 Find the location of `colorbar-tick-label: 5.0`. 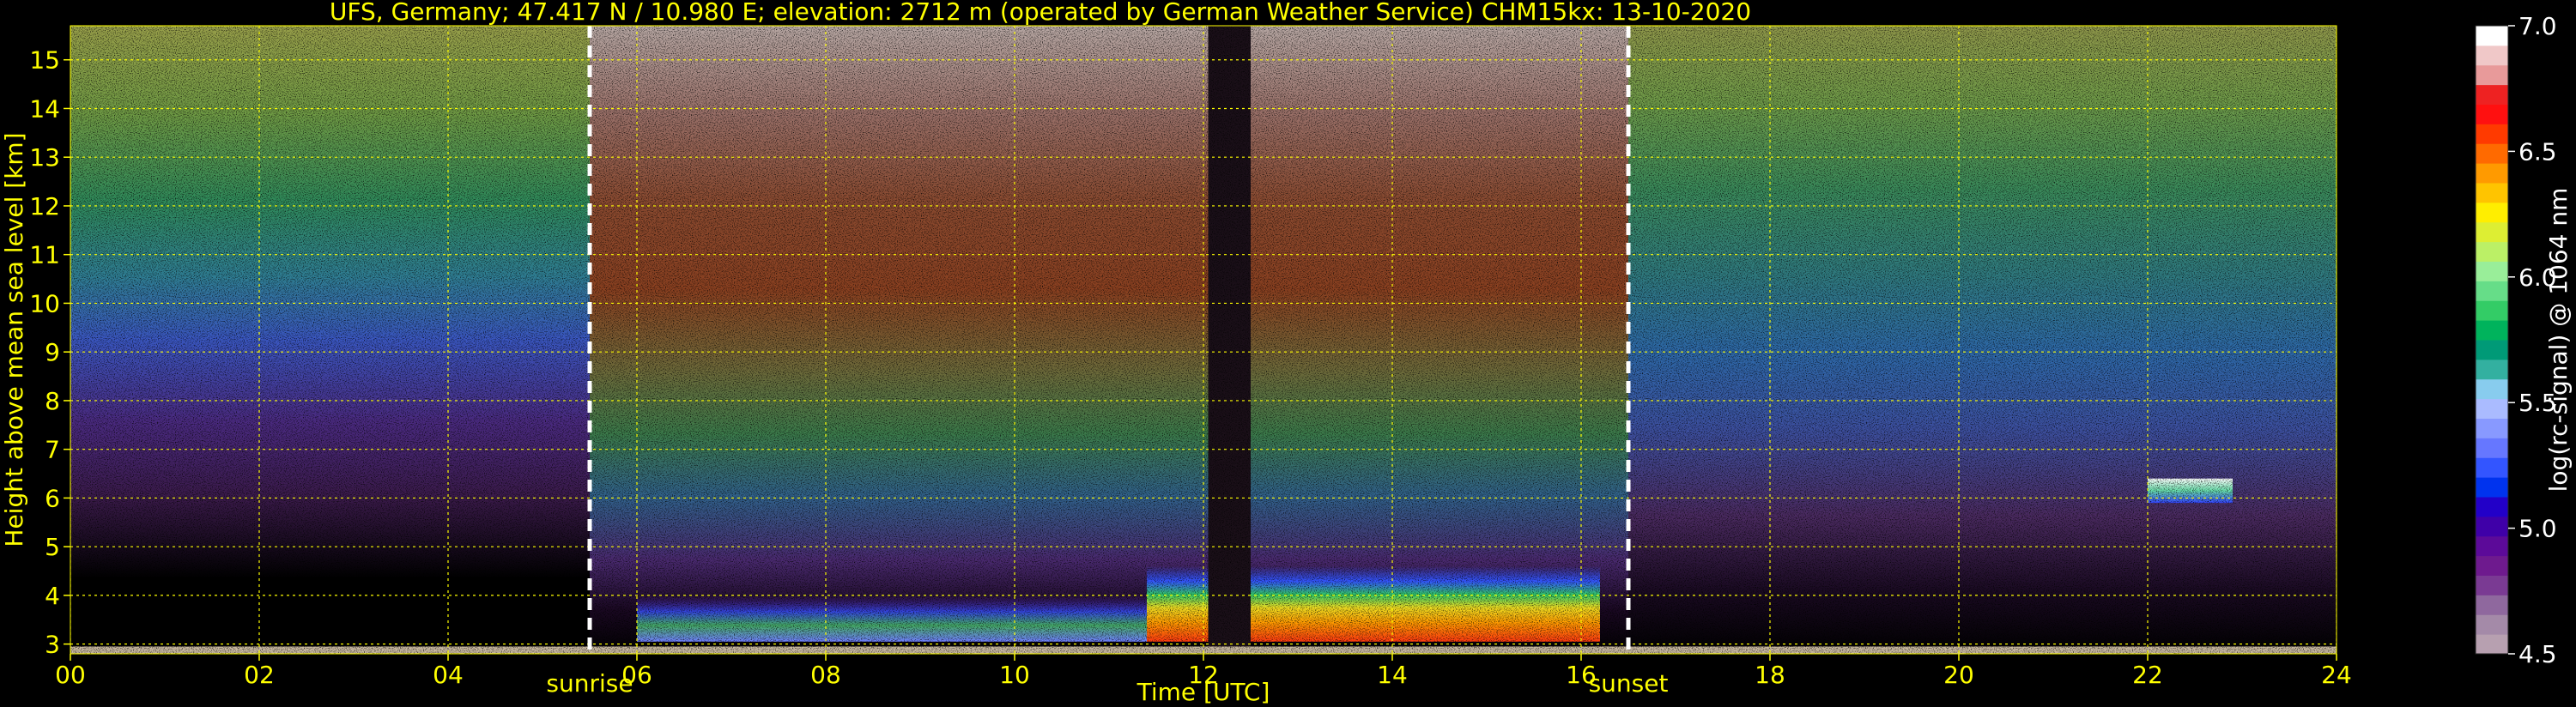

colorbar-tick-label: 5.0 is located at coordinates (2537, 529).